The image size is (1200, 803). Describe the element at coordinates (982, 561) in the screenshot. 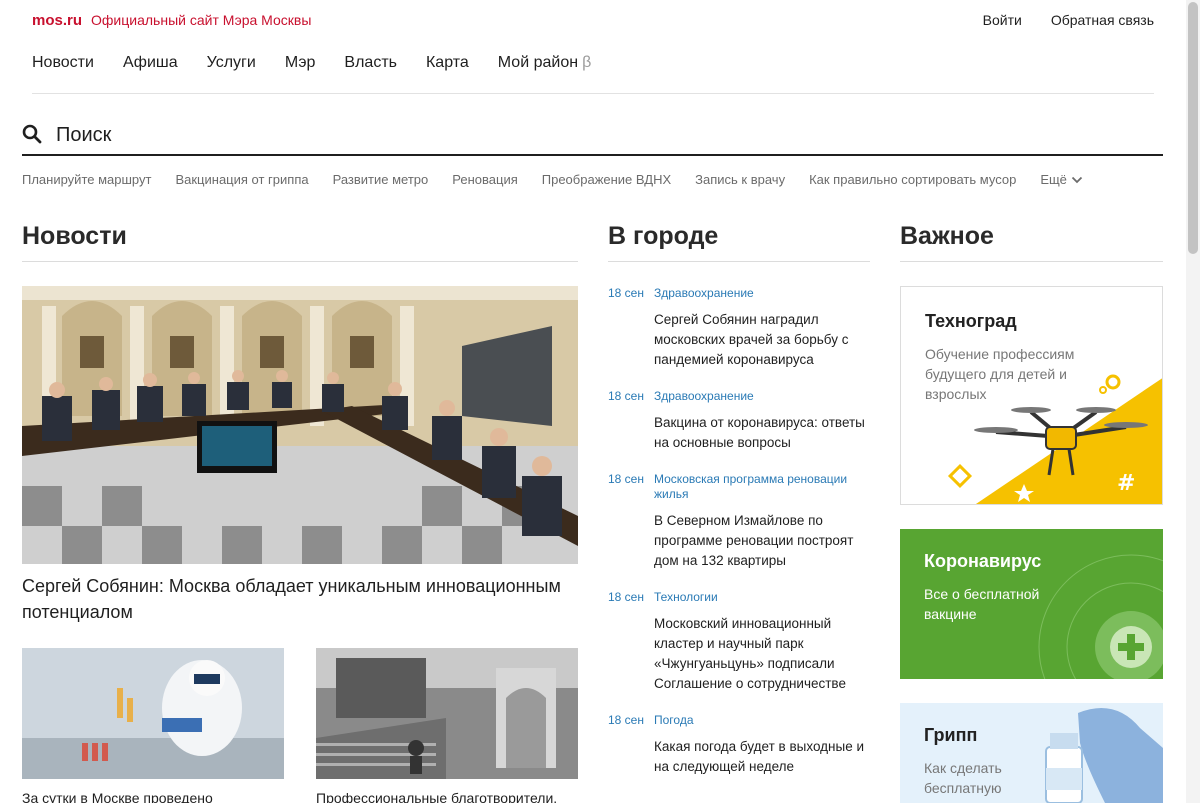

I see `coronavirus-title: Коронавирус` at that location.